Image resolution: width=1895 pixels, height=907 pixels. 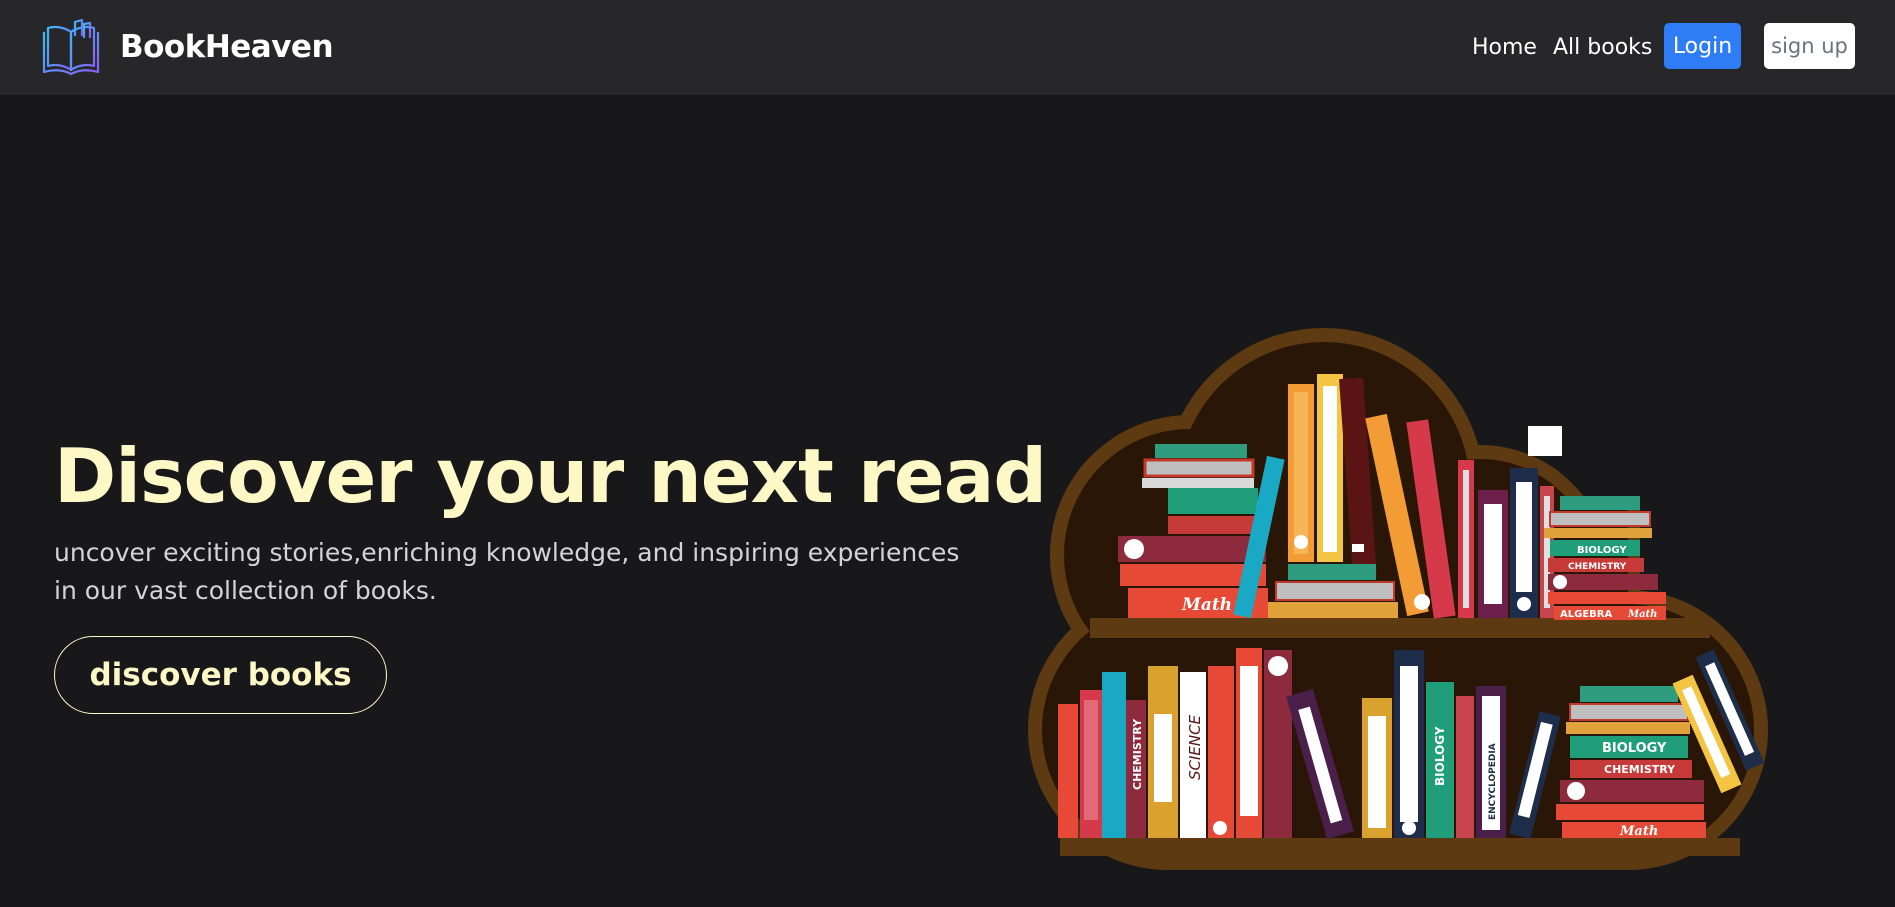 What do you see at coordinates (227, 47) in the screenshot?
I see `brand-name: BookHeaven` at bounding box center [227, 47].